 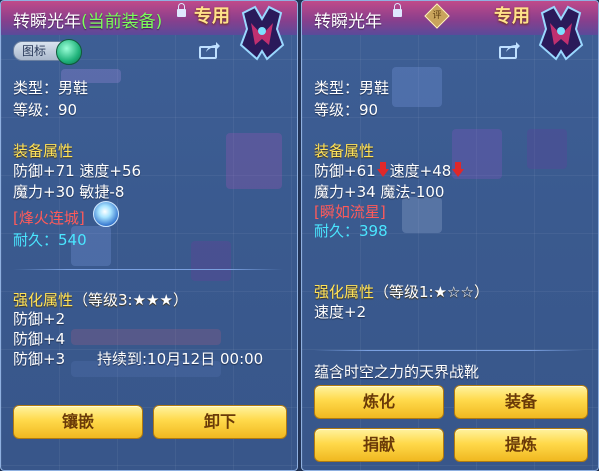 What do you see at coordinates (379, 445) in the screenshot?
I see `donate-button: 捐献` at bounding box center [379, 445].